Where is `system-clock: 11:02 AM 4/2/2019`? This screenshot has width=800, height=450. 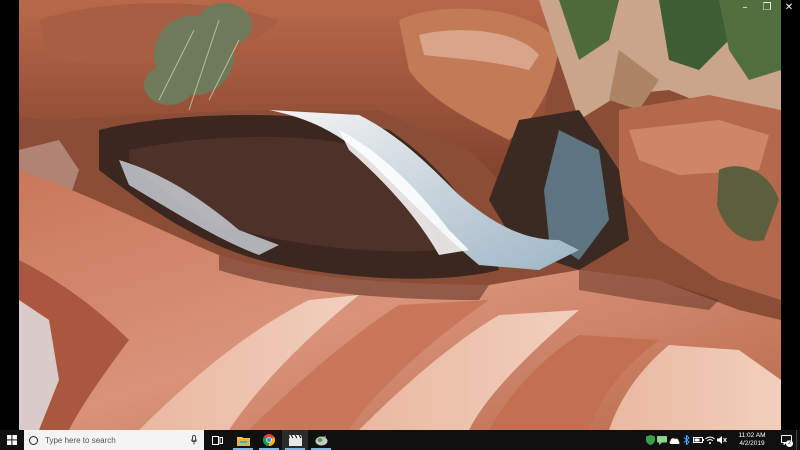
system-clock: 11:02 AM 4/2/2019 is located at coordinates (752, 440).